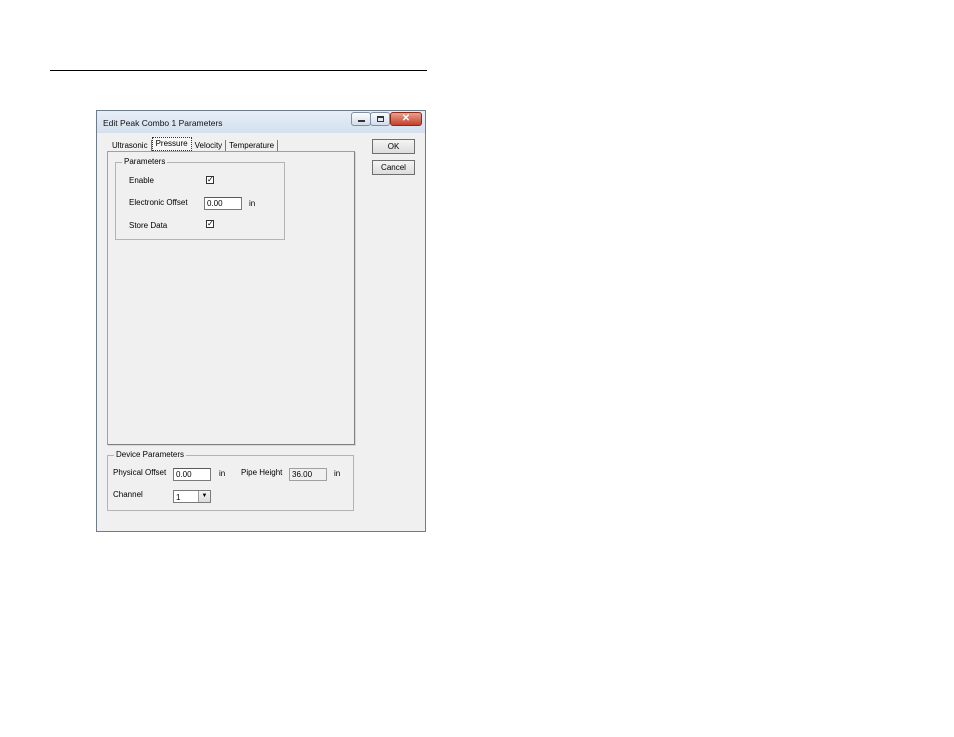 The width and height of the screenshot is (954, 737). I want to click on store-data-checkbox: ✓, so click(210, 224).